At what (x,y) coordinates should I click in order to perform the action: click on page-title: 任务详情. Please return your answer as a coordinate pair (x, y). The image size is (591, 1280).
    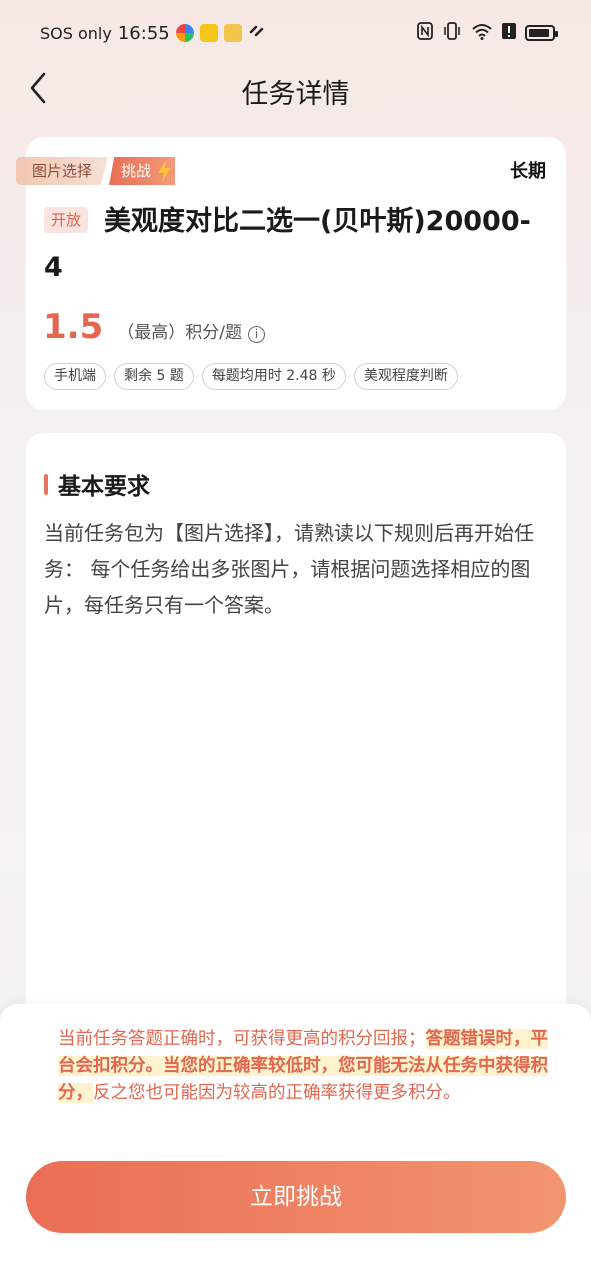
    Looking at the image, I should click on (295, 94).